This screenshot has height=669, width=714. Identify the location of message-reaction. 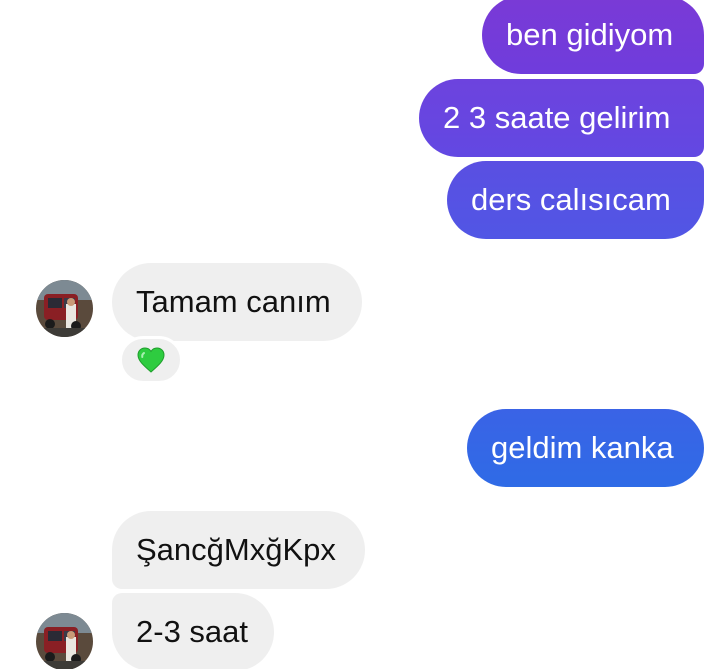
(151, 360).